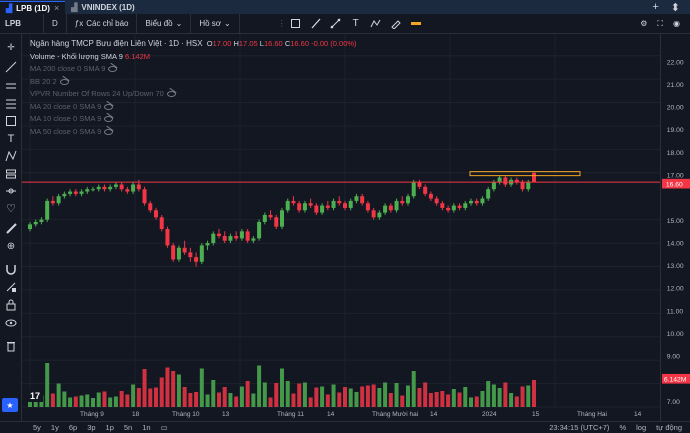 The image size is (690, 433). What do you see at coordinates (622, 427) in the screenshot?
I see `percent-toggle: %` at bounding box center [622, 427].